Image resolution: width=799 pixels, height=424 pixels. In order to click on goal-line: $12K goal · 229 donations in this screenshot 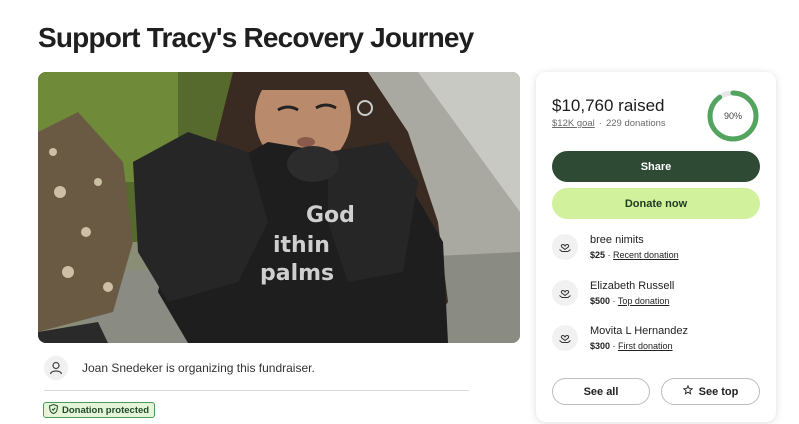, I will do `click(609, 123)`.